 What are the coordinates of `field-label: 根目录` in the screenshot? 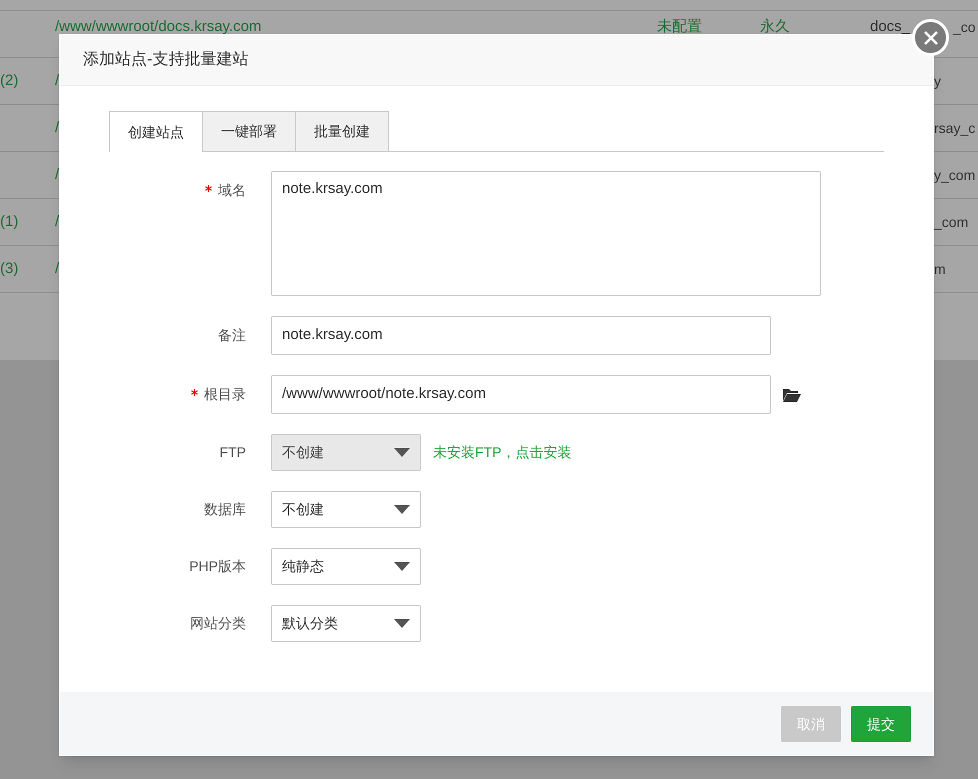 It's located at (225, 394).